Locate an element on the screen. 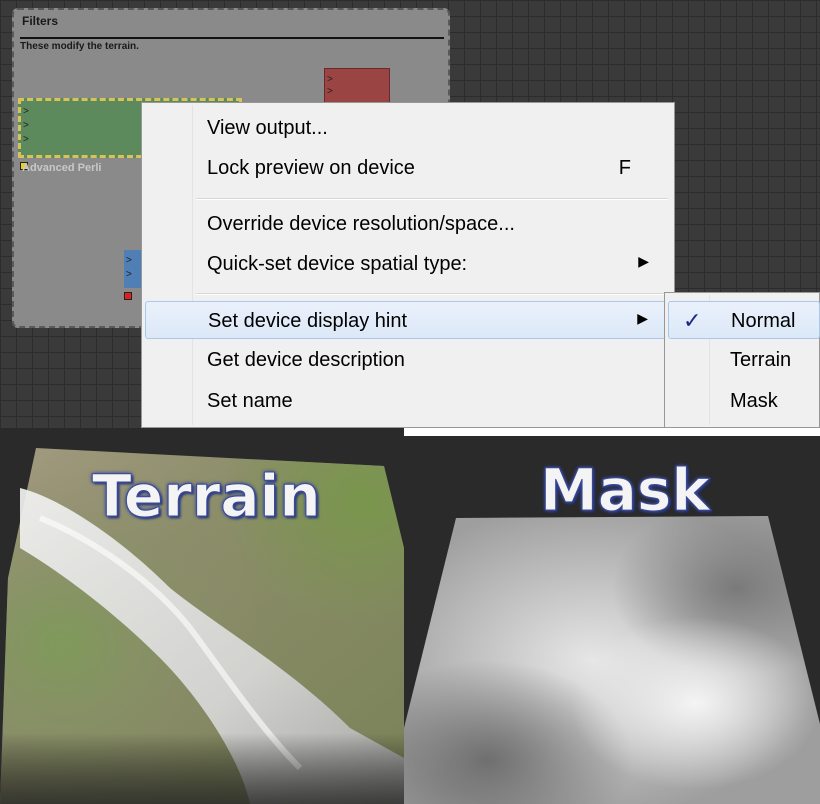 The width and height of the screenshot is (820, 804). menu-item-set-display-hint: Set device display hint ▶ is located at coordinates (408, 320).